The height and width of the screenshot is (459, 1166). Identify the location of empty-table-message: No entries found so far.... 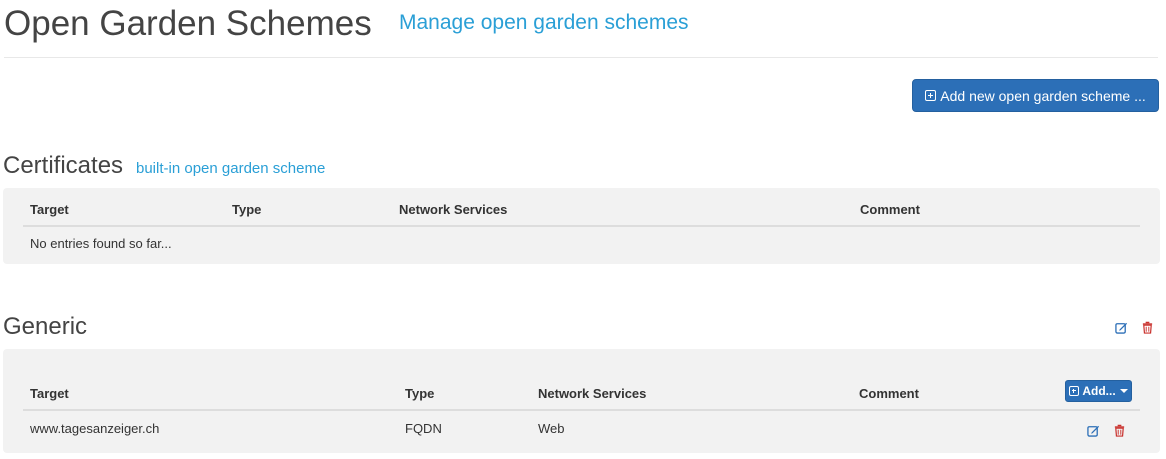
(101, 243).